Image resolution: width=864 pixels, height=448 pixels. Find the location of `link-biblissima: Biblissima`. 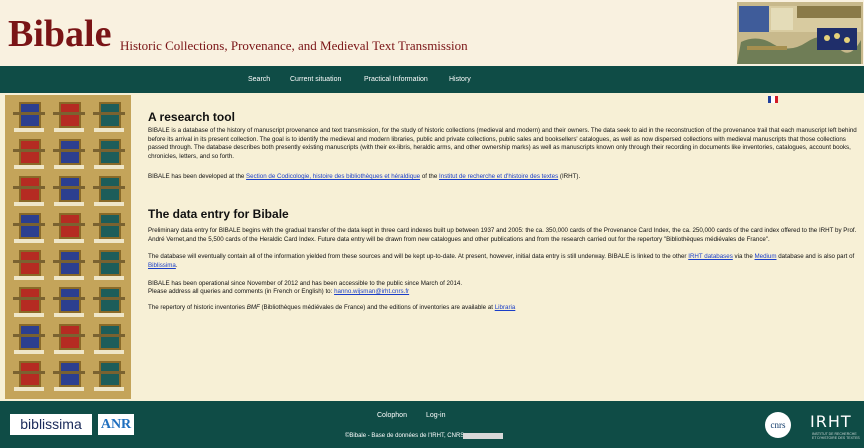

link-biblissima: Biblissima is located at coordinates (162, 265).